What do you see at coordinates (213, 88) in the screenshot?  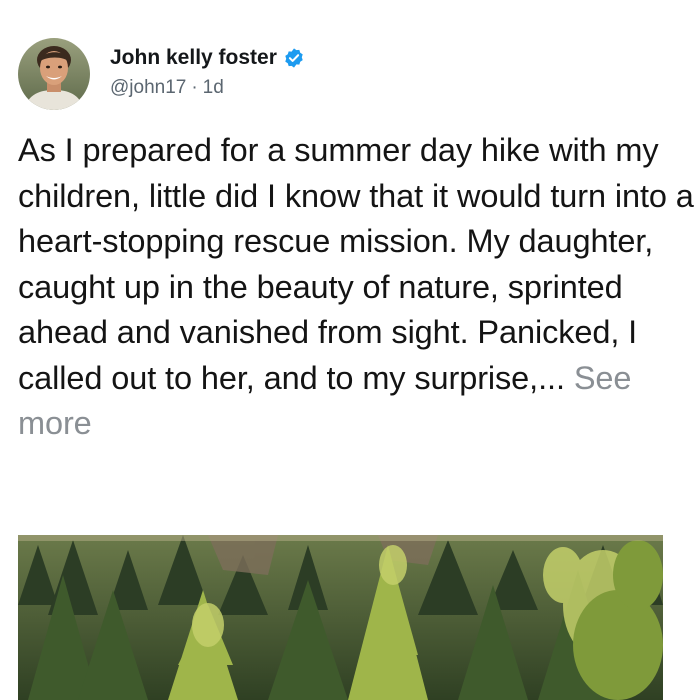 I see `post-timestamp: 1d` at bounding box center [213, 88].